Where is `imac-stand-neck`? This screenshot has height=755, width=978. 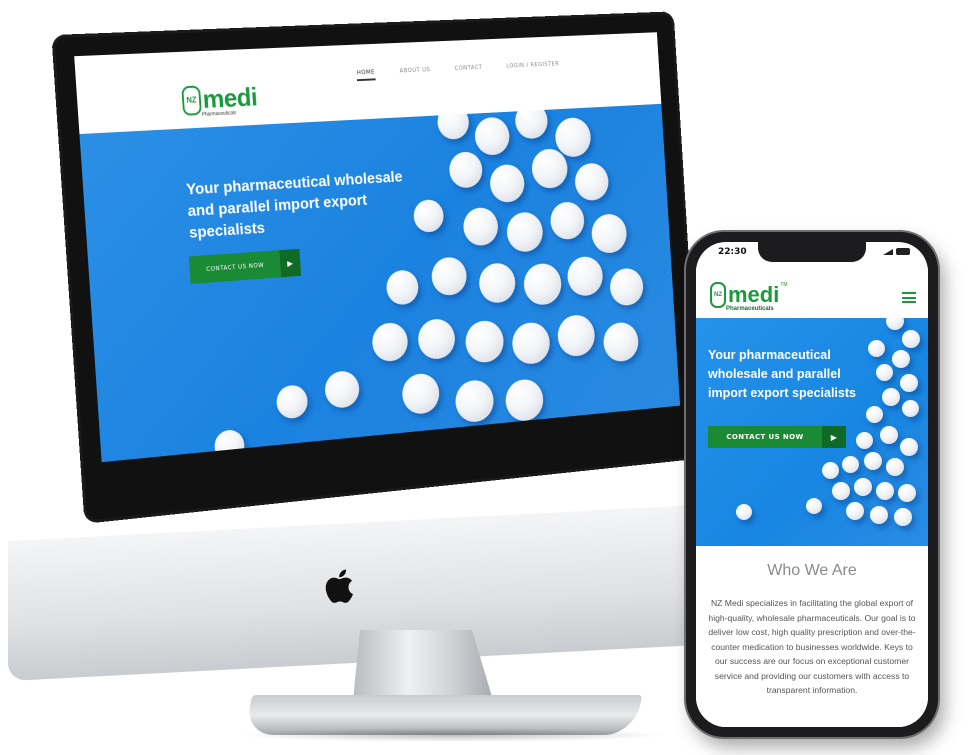 imac-stand-neck is located at coordinates (423, 665).